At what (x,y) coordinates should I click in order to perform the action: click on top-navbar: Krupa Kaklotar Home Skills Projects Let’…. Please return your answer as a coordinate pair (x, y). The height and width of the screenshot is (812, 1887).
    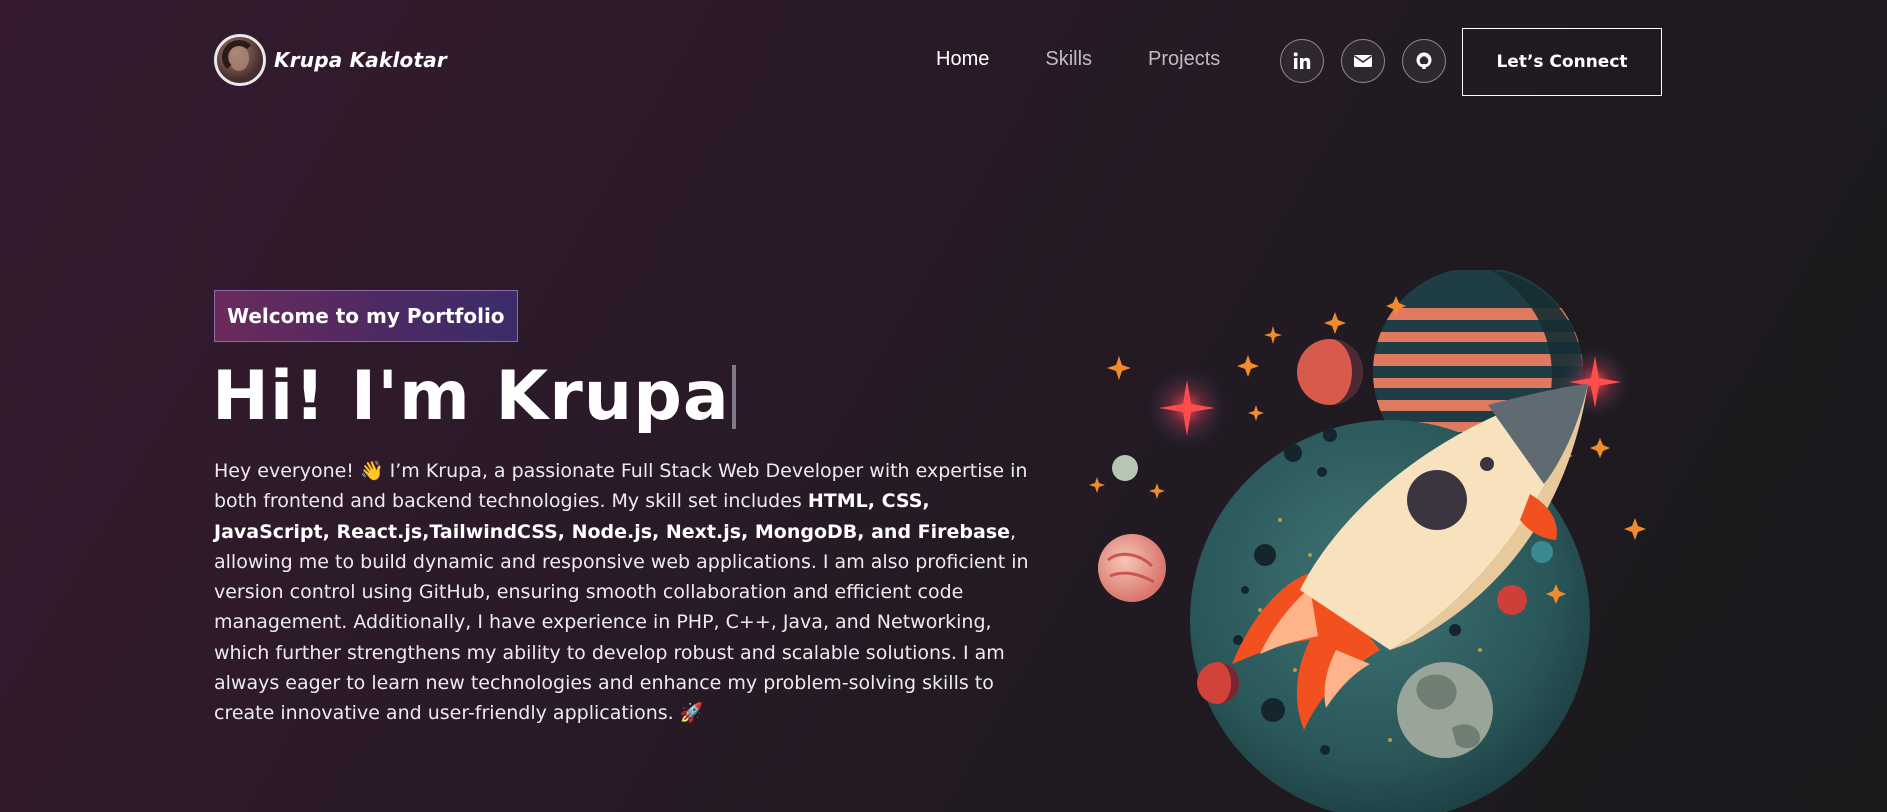
    Looking at the image, I should click on (938, 62).